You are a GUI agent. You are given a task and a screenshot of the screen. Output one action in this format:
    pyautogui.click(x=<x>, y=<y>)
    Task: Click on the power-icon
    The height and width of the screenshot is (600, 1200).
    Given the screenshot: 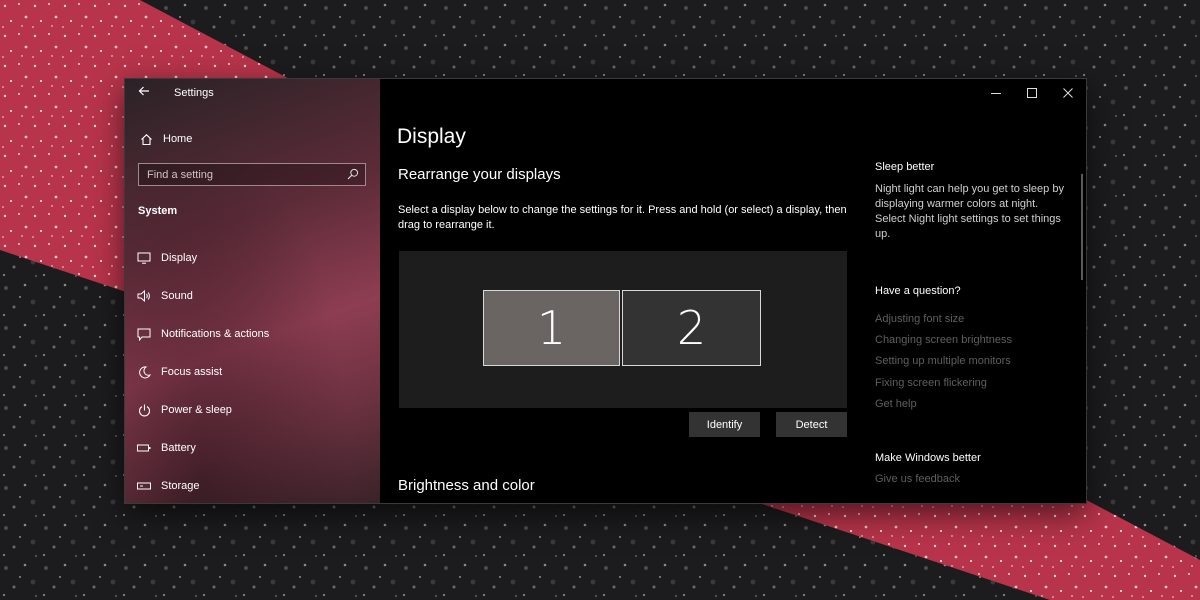 What is the action you would take?
    pyautogui.click(x=144, y=410)
    